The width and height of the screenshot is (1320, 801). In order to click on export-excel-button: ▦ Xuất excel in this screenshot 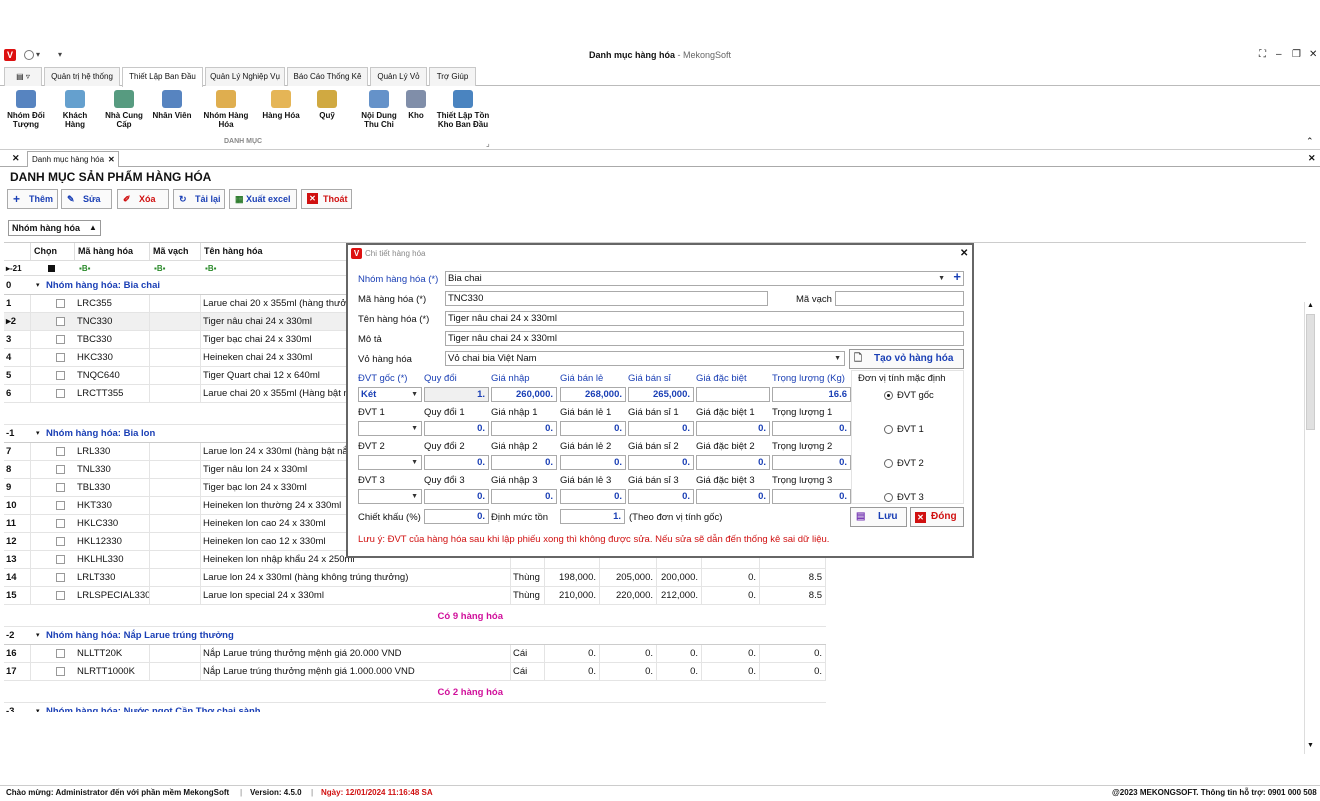, I will do `click(263, 199)`.